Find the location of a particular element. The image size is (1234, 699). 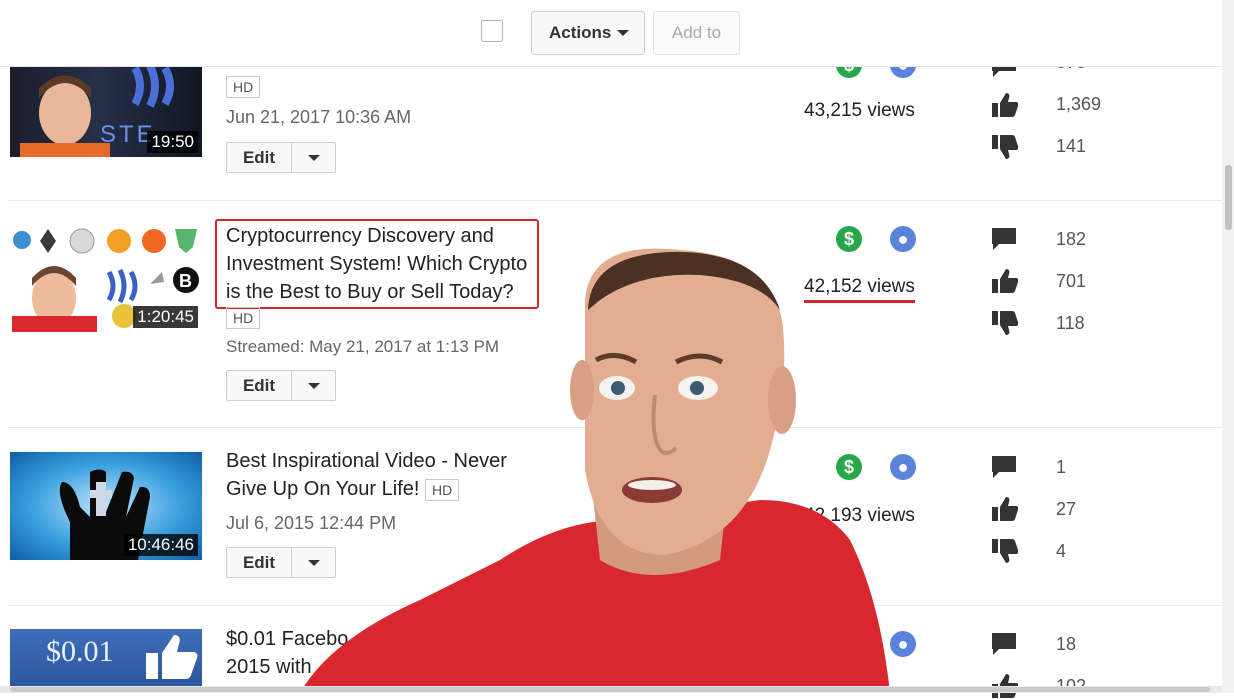

actions-dropdown-button: Actions is located at coordinates (588, 33).